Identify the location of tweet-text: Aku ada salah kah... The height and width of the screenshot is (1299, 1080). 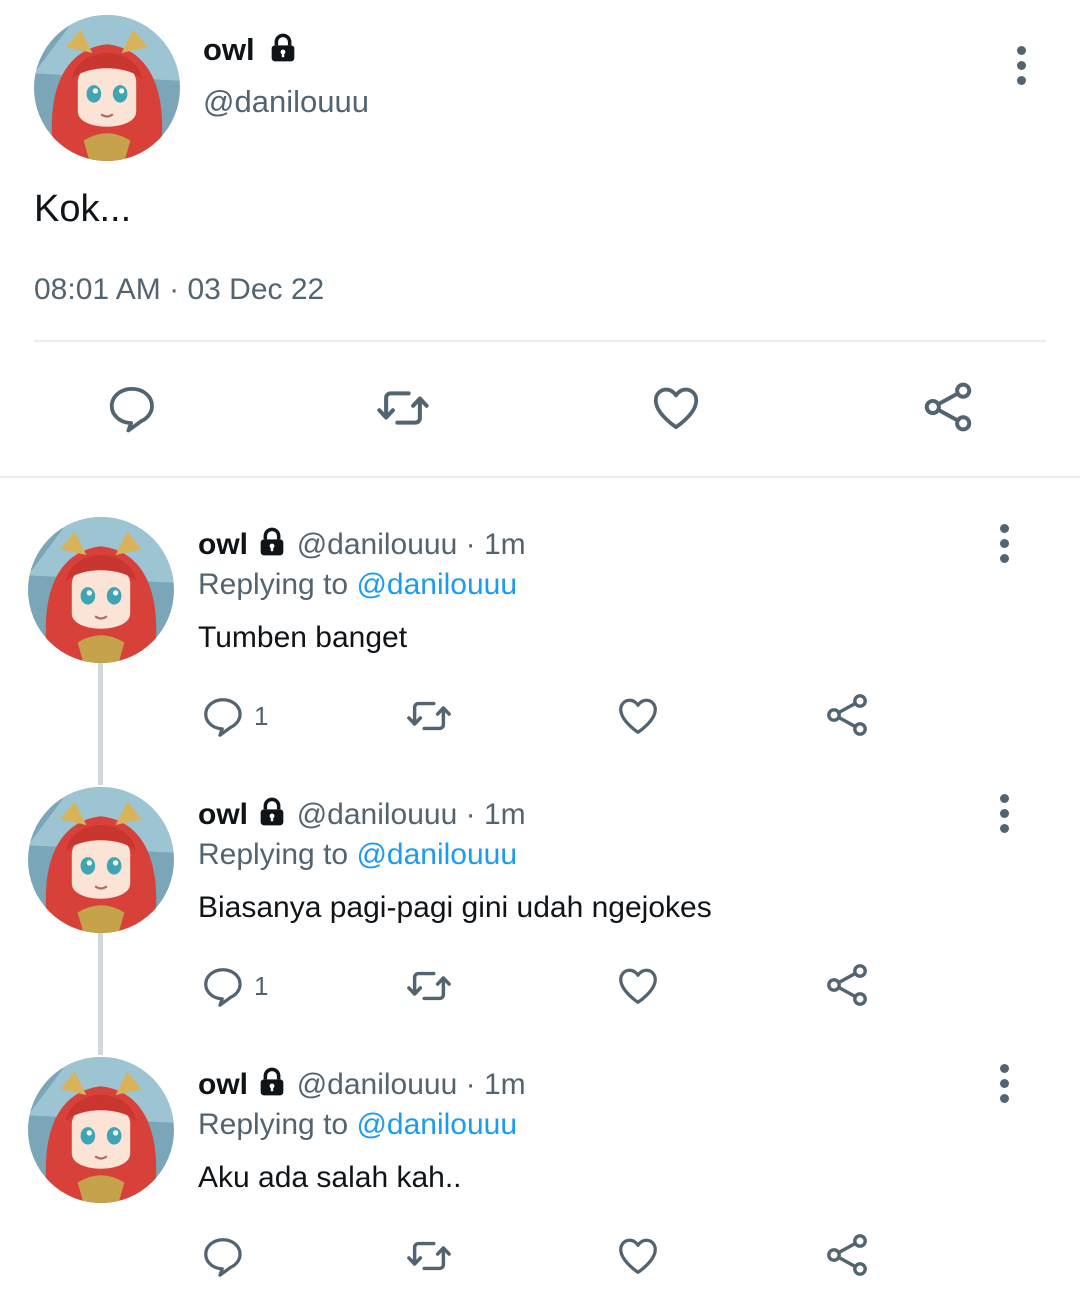
(330, 1177).